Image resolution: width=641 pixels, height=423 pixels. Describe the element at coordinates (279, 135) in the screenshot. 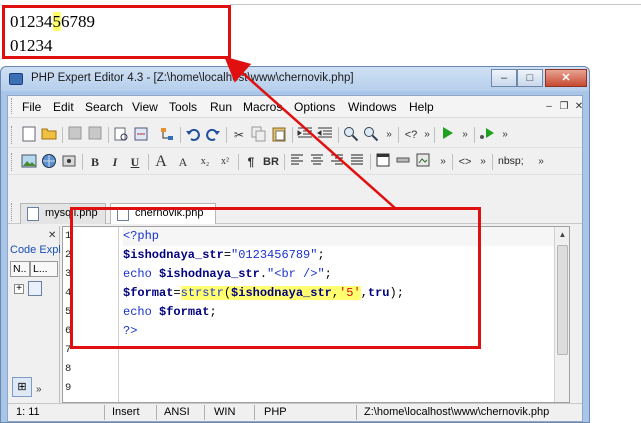

I see `paste-icon` at that location.